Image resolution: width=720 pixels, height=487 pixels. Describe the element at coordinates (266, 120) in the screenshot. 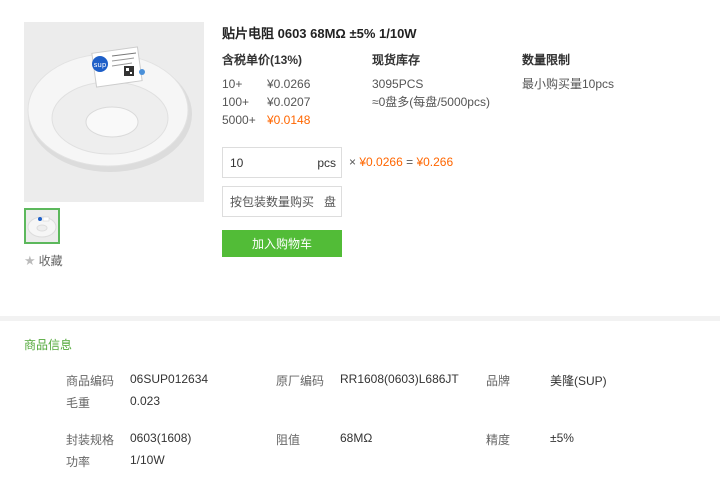

I see `price-tier: 5000+ ¥0.0148` at that location.